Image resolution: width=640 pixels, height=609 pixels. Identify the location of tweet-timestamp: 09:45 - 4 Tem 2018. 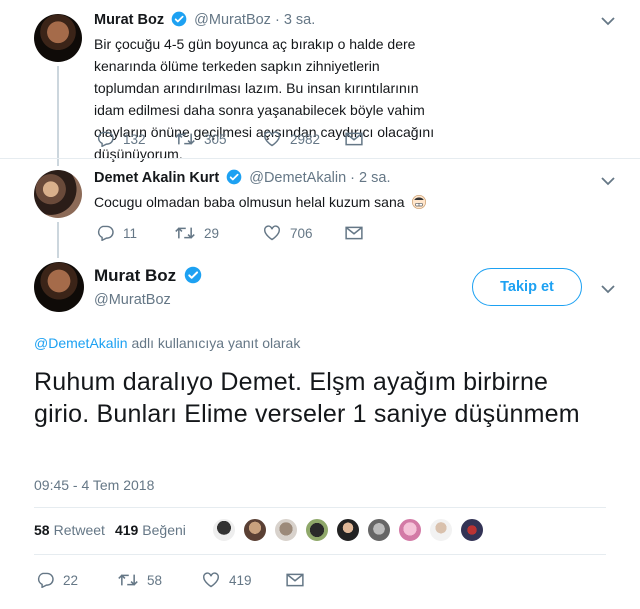
(94, 485).